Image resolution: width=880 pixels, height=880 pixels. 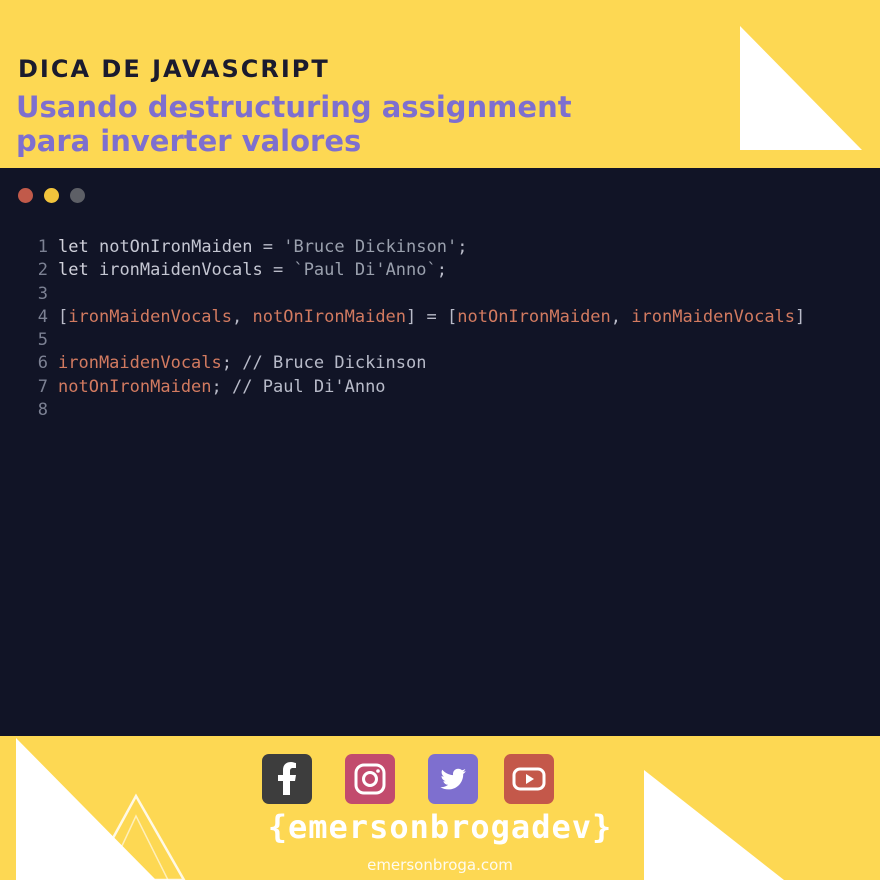 What do you see at coordinates (42, 363) in the screenshot?
I see `line-number: 6` at bounding box center [42, 363].